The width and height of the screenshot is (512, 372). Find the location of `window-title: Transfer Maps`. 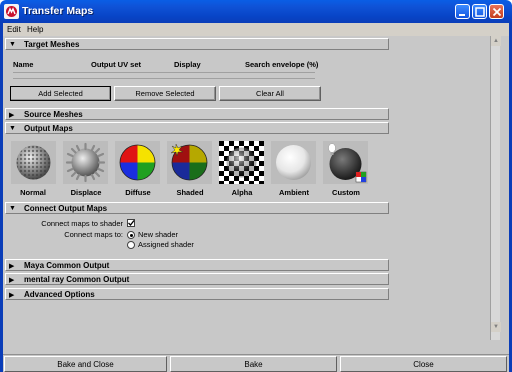

window-title: Transfer Maps is located at coordinates (58, 11).